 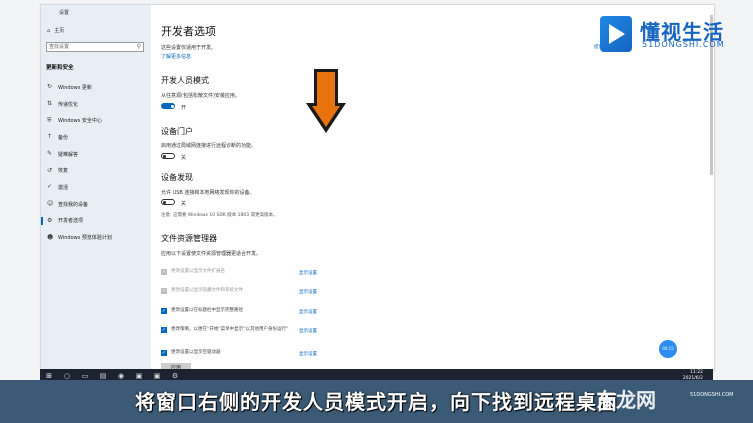 I want to click on sidebar-item-label: 备份, so click(x=63, y=137).